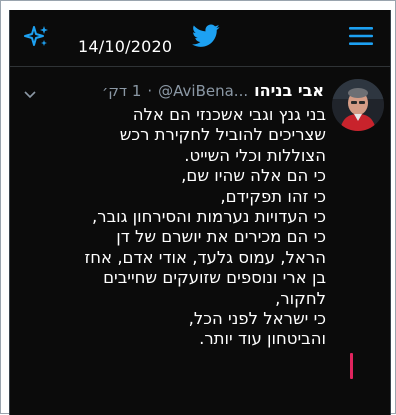  I want to click on tweet-line: שצריכים להוביל לחקירת רכש, so click(222, 135).